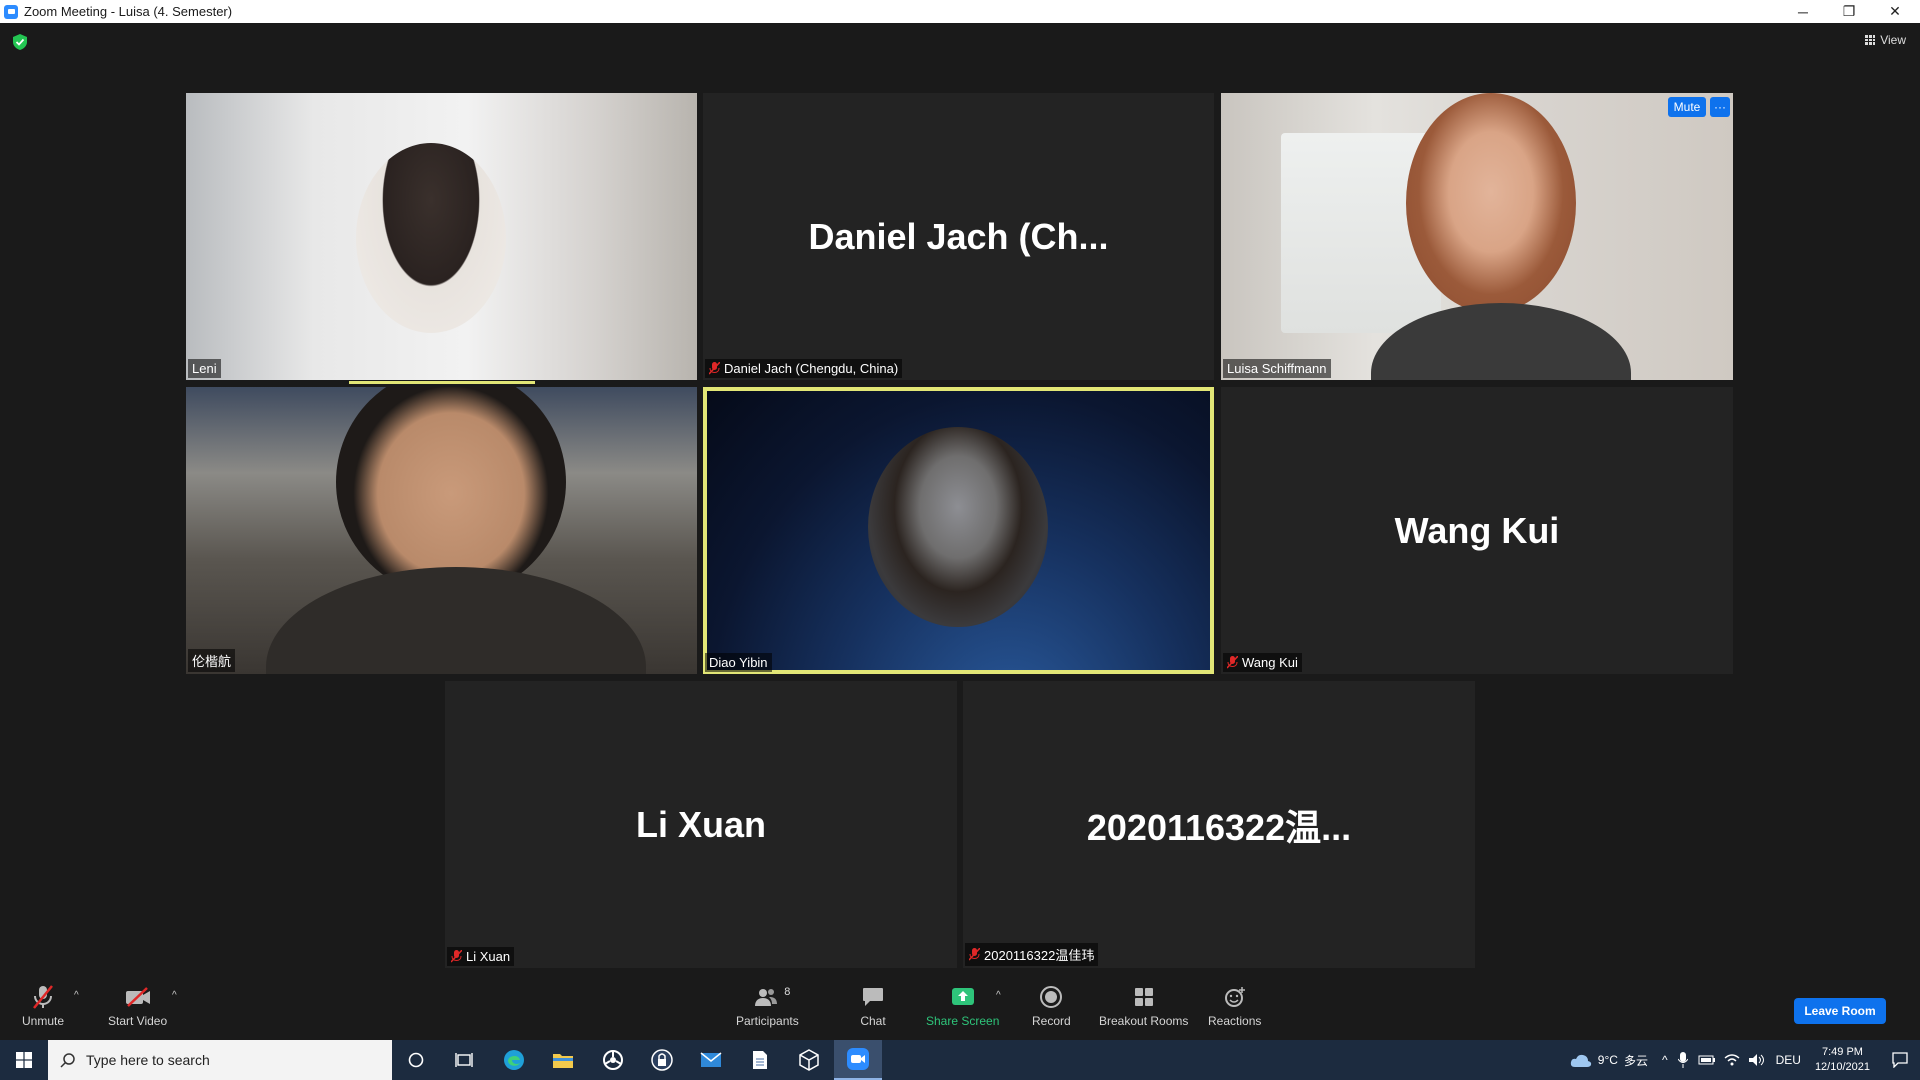 The height and width of the screenshot is (1080, 1920). I want to click on cortana-button, so click(416, 1060).